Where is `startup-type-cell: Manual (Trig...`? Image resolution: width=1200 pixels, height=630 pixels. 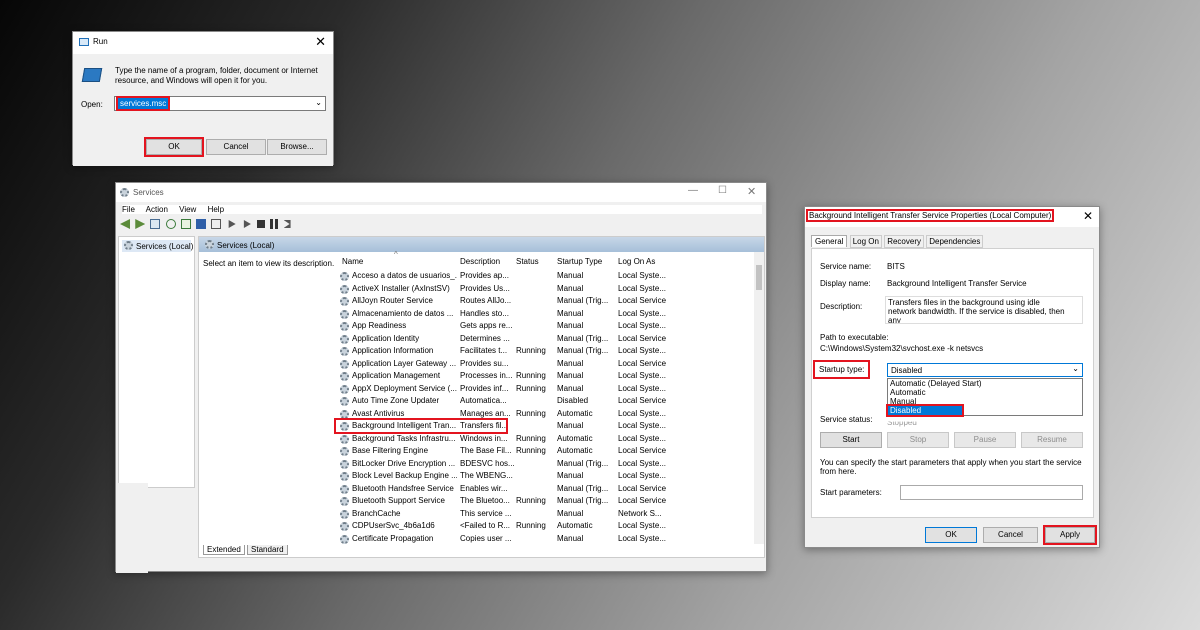 startup-type-cell: Manual (Trig... is located at coordinates (583, 300).